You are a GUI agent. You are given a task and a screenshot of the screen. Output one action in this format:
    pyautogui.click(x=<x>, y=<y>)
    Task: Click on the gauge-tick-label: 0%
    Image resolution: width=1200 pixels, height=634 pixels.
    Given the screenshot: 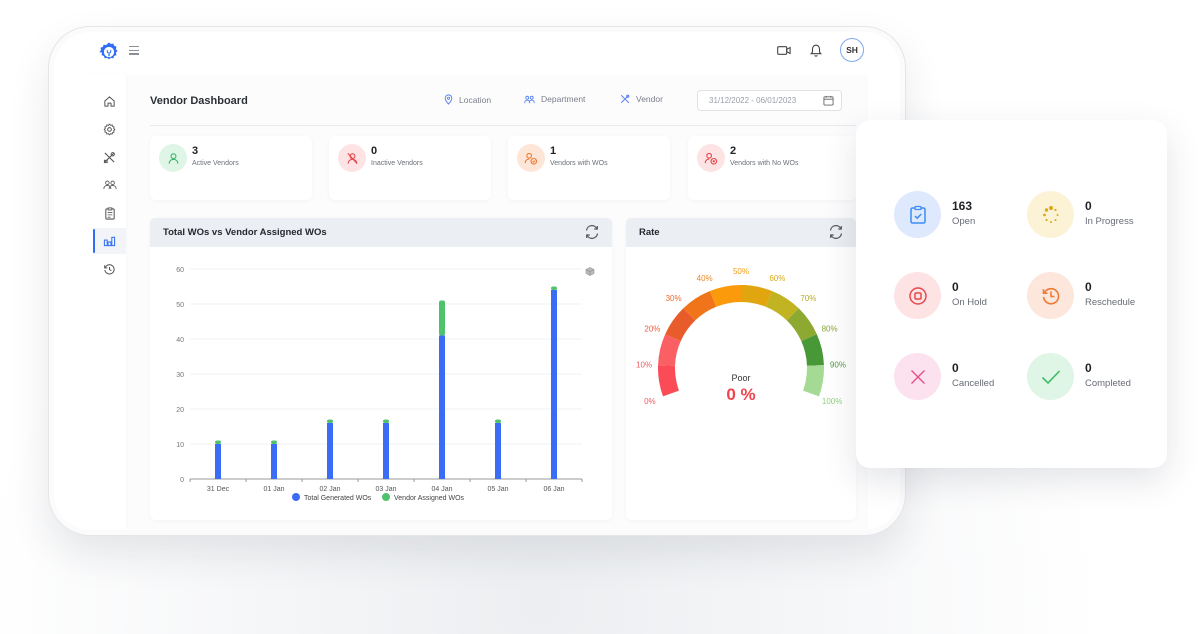 What is the action you would take?
    pyautogui.click(x=650, y=401)
    